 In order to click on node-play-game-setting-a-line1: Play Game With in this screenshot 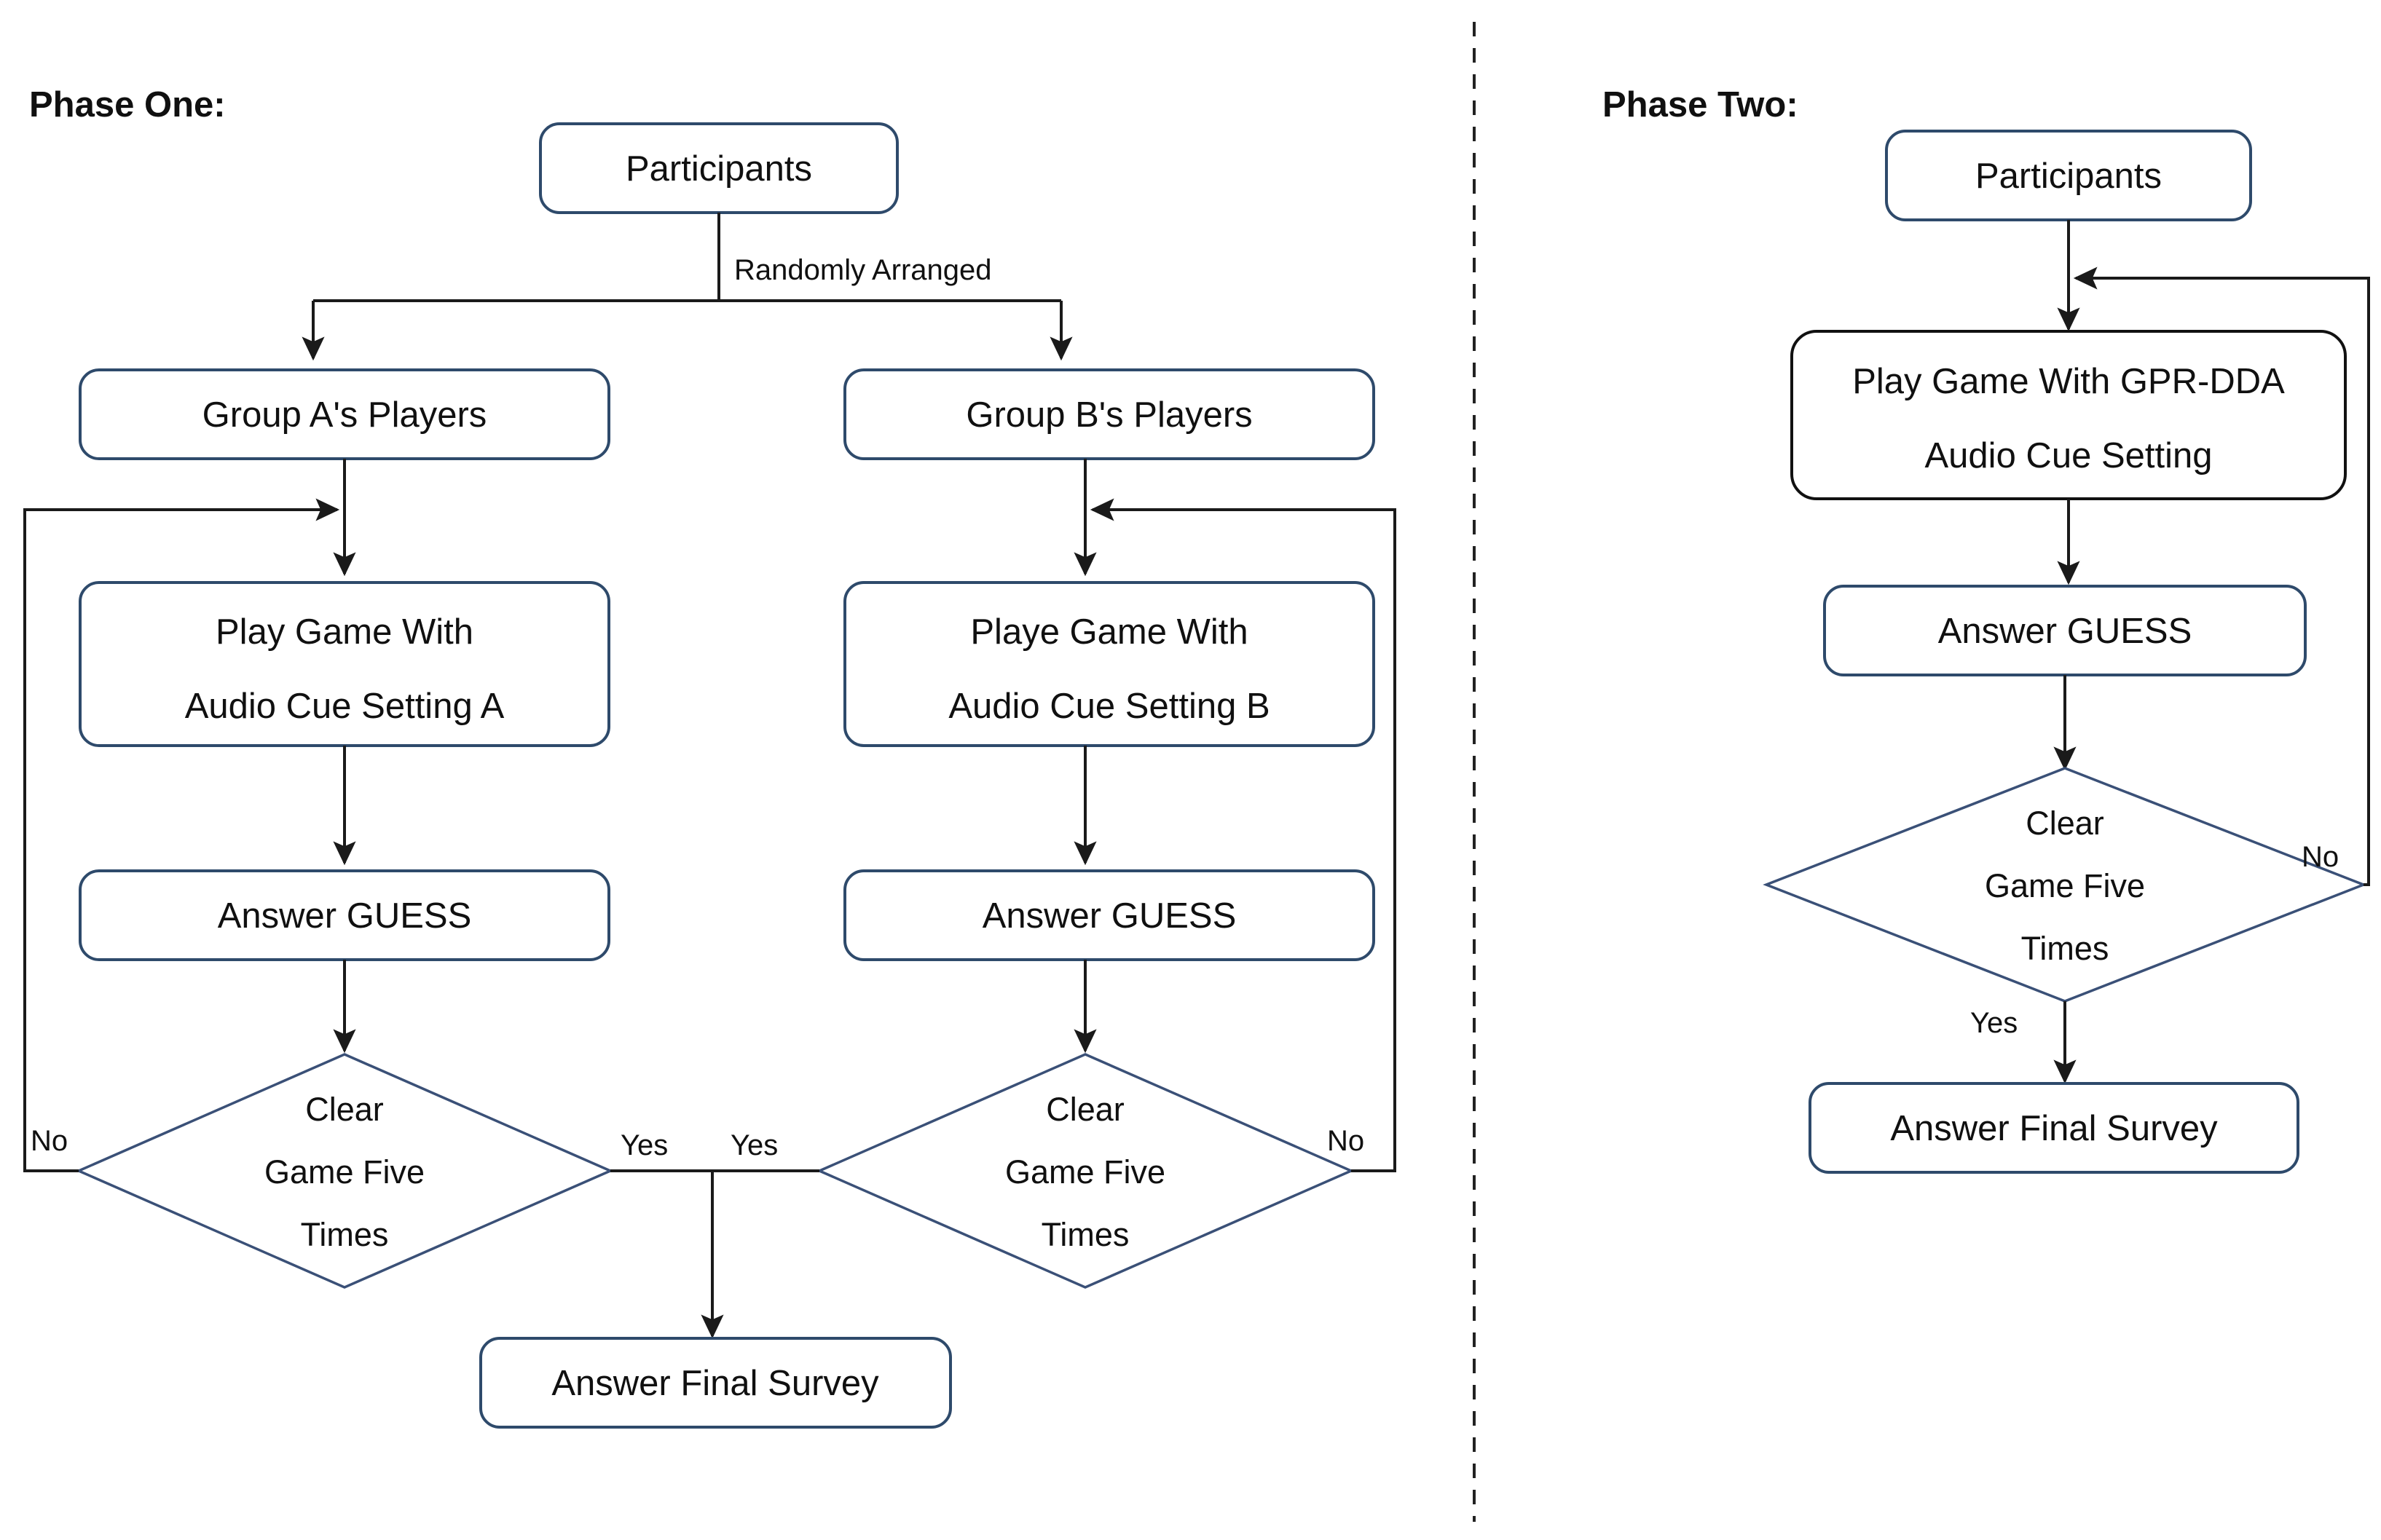, I will do `click(344, 632)`.